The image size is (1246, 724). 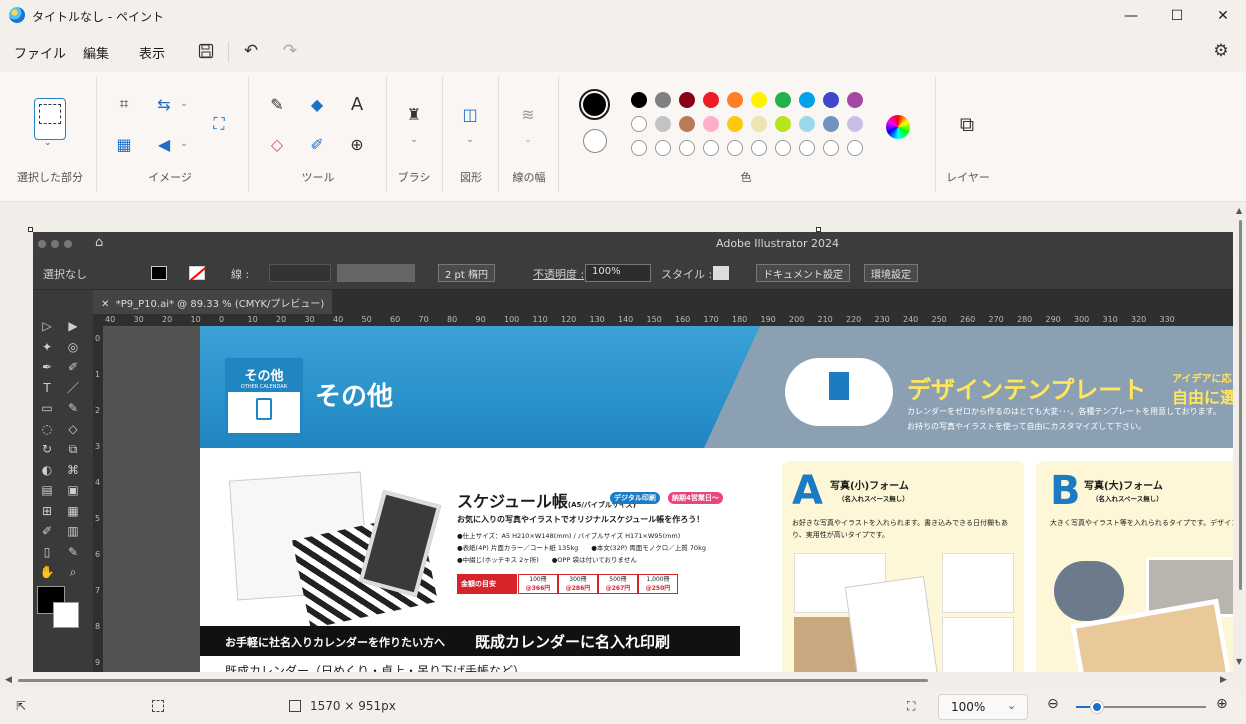 I want to click on zoom-dropdown: 100% ⌄, so click(x=983, y=707).